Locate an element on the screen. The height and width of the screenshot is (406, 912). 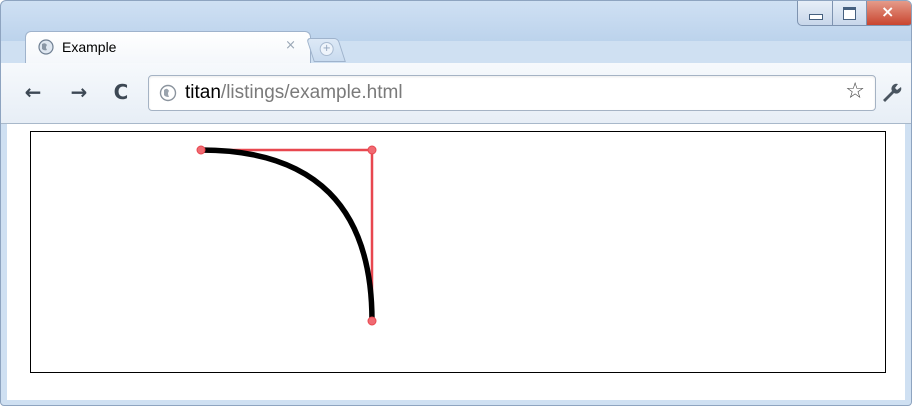
minimize-icon is located at coordinates (816, 17).